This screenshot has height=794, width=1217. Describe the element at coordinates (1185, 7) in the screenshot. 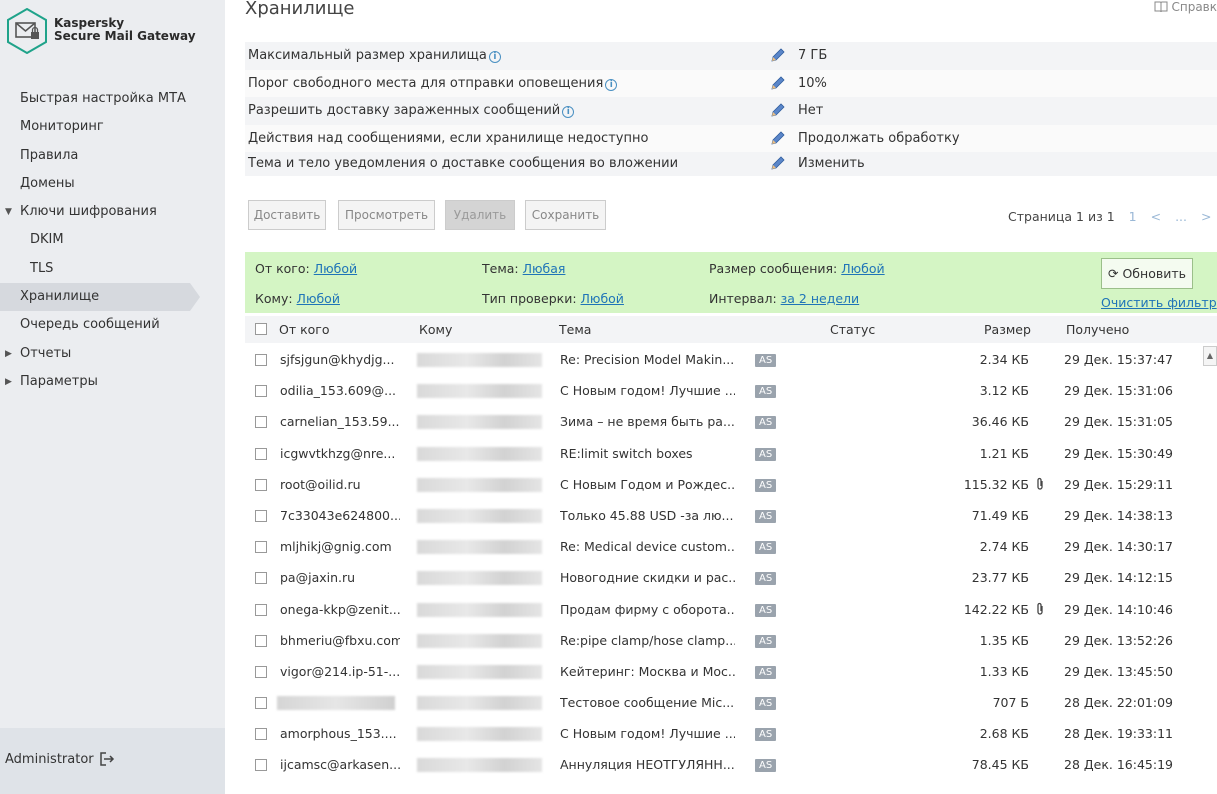

I see `help-link: Справк` at that location.